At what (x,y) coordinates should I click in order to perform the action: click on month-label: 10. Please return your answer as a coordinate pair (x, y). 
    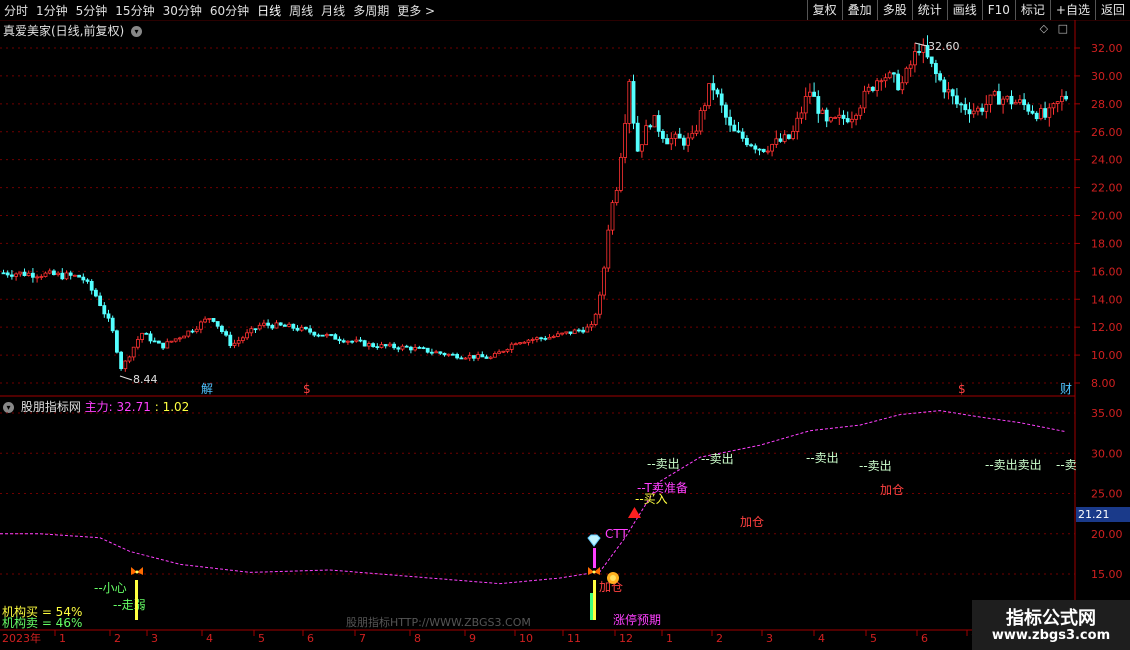
    Looking at the image, I should click on (526, 638).